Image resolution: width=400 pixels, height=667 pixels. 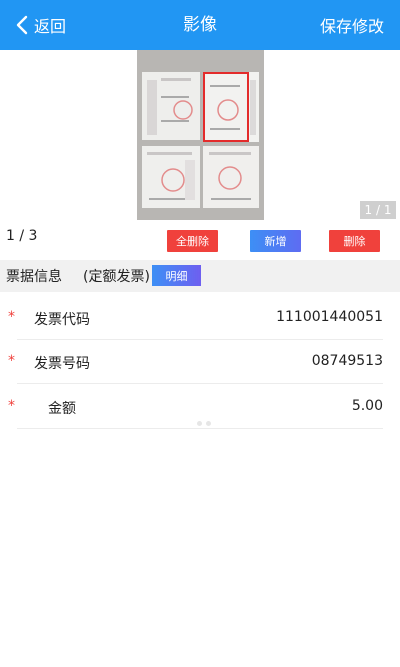 What do you see at coordinates (347, 361) in the screenshot?
I see `invoice-number-value: 08749513` at bounding box center [347, 361].